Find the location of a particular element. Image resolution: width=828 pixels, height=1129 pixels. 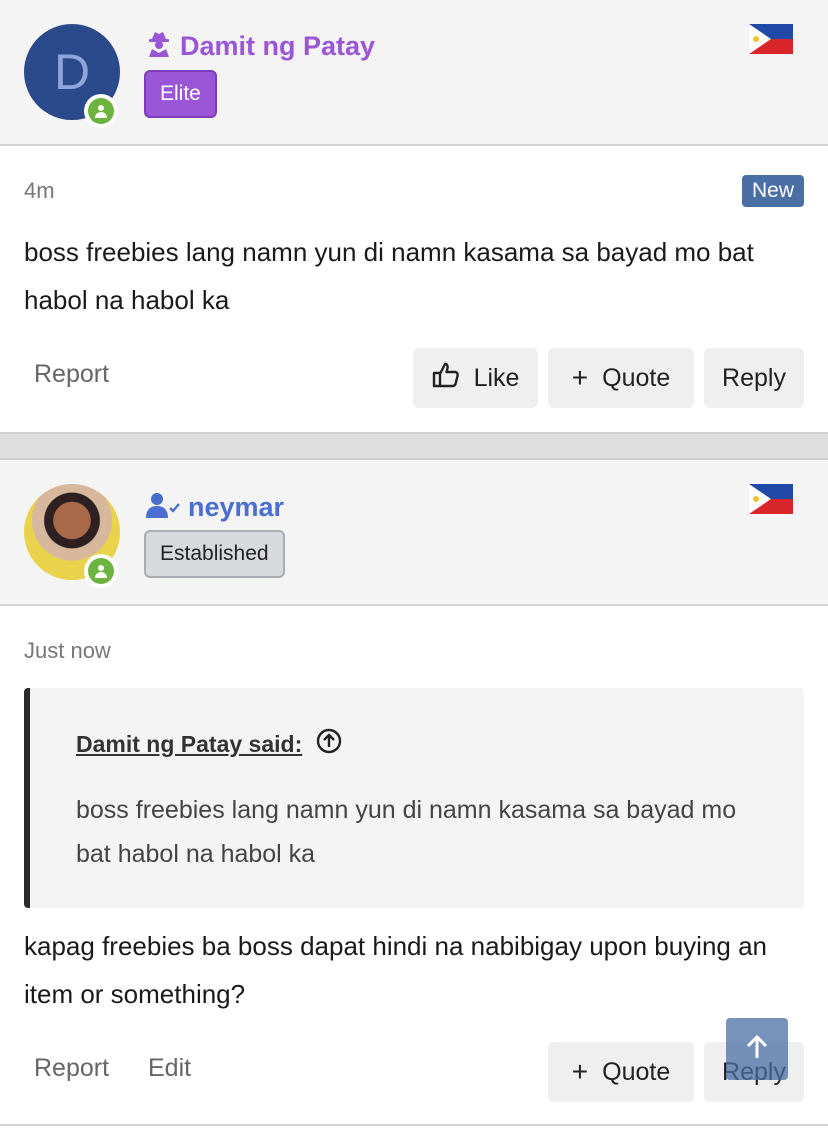

post-2-header: neymar Established is located at coordinates (414, 533).